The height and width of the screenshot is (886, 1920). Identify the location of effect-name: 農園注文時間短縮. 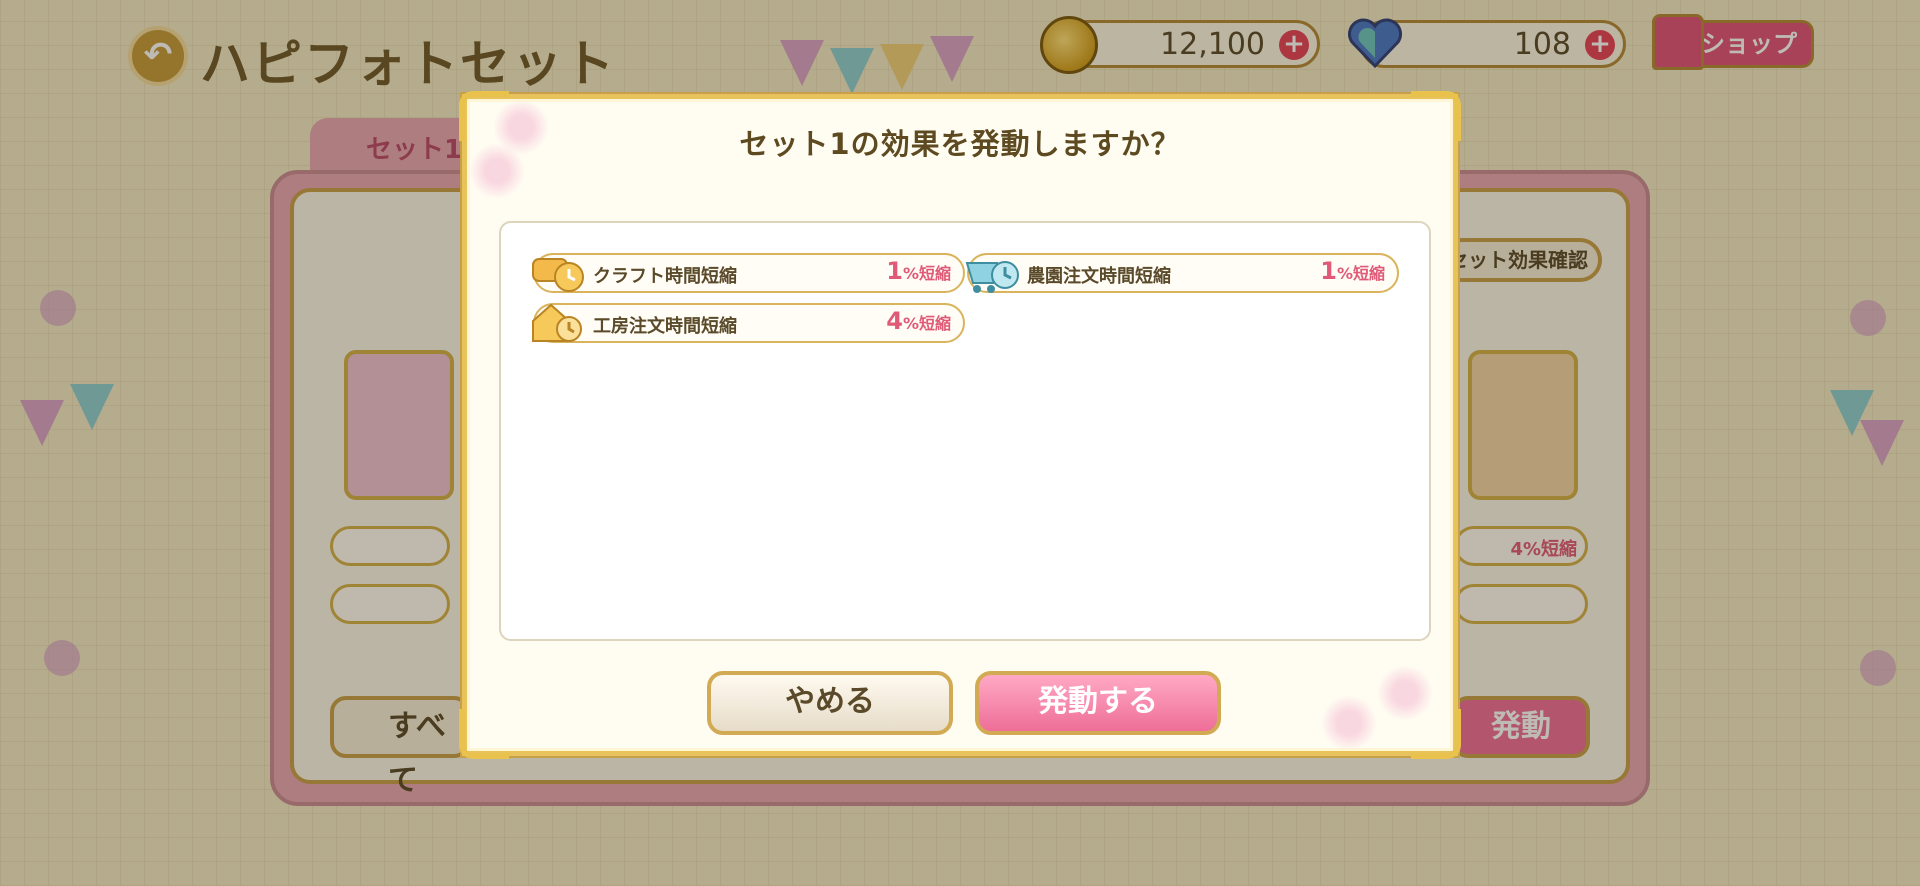
(1099, 276).